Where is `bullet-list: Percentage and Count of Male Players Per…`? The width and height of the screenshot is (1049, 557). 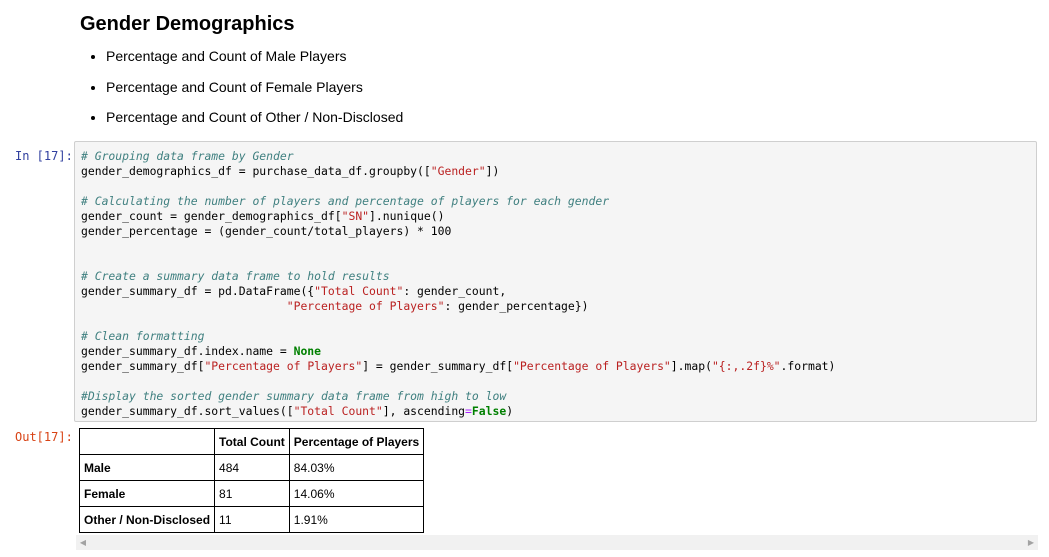
bullet-list: Percentage and Count of Male Players Per… is located at coordinates (550, 87).